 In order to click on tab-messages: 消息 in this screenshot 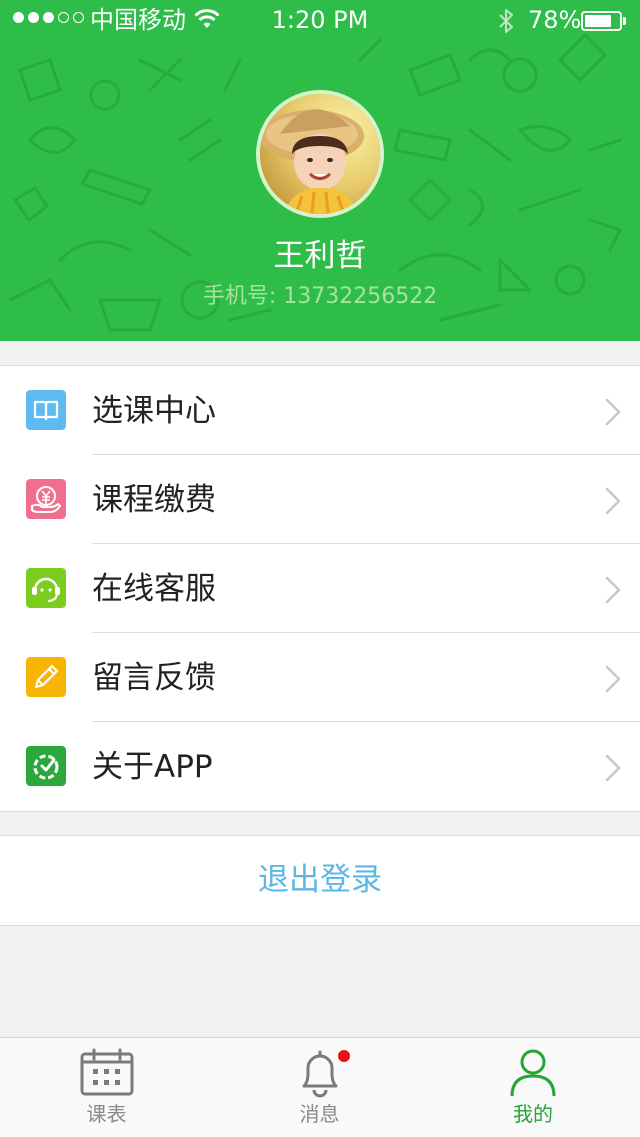, I will do `click(319, 1087)`.